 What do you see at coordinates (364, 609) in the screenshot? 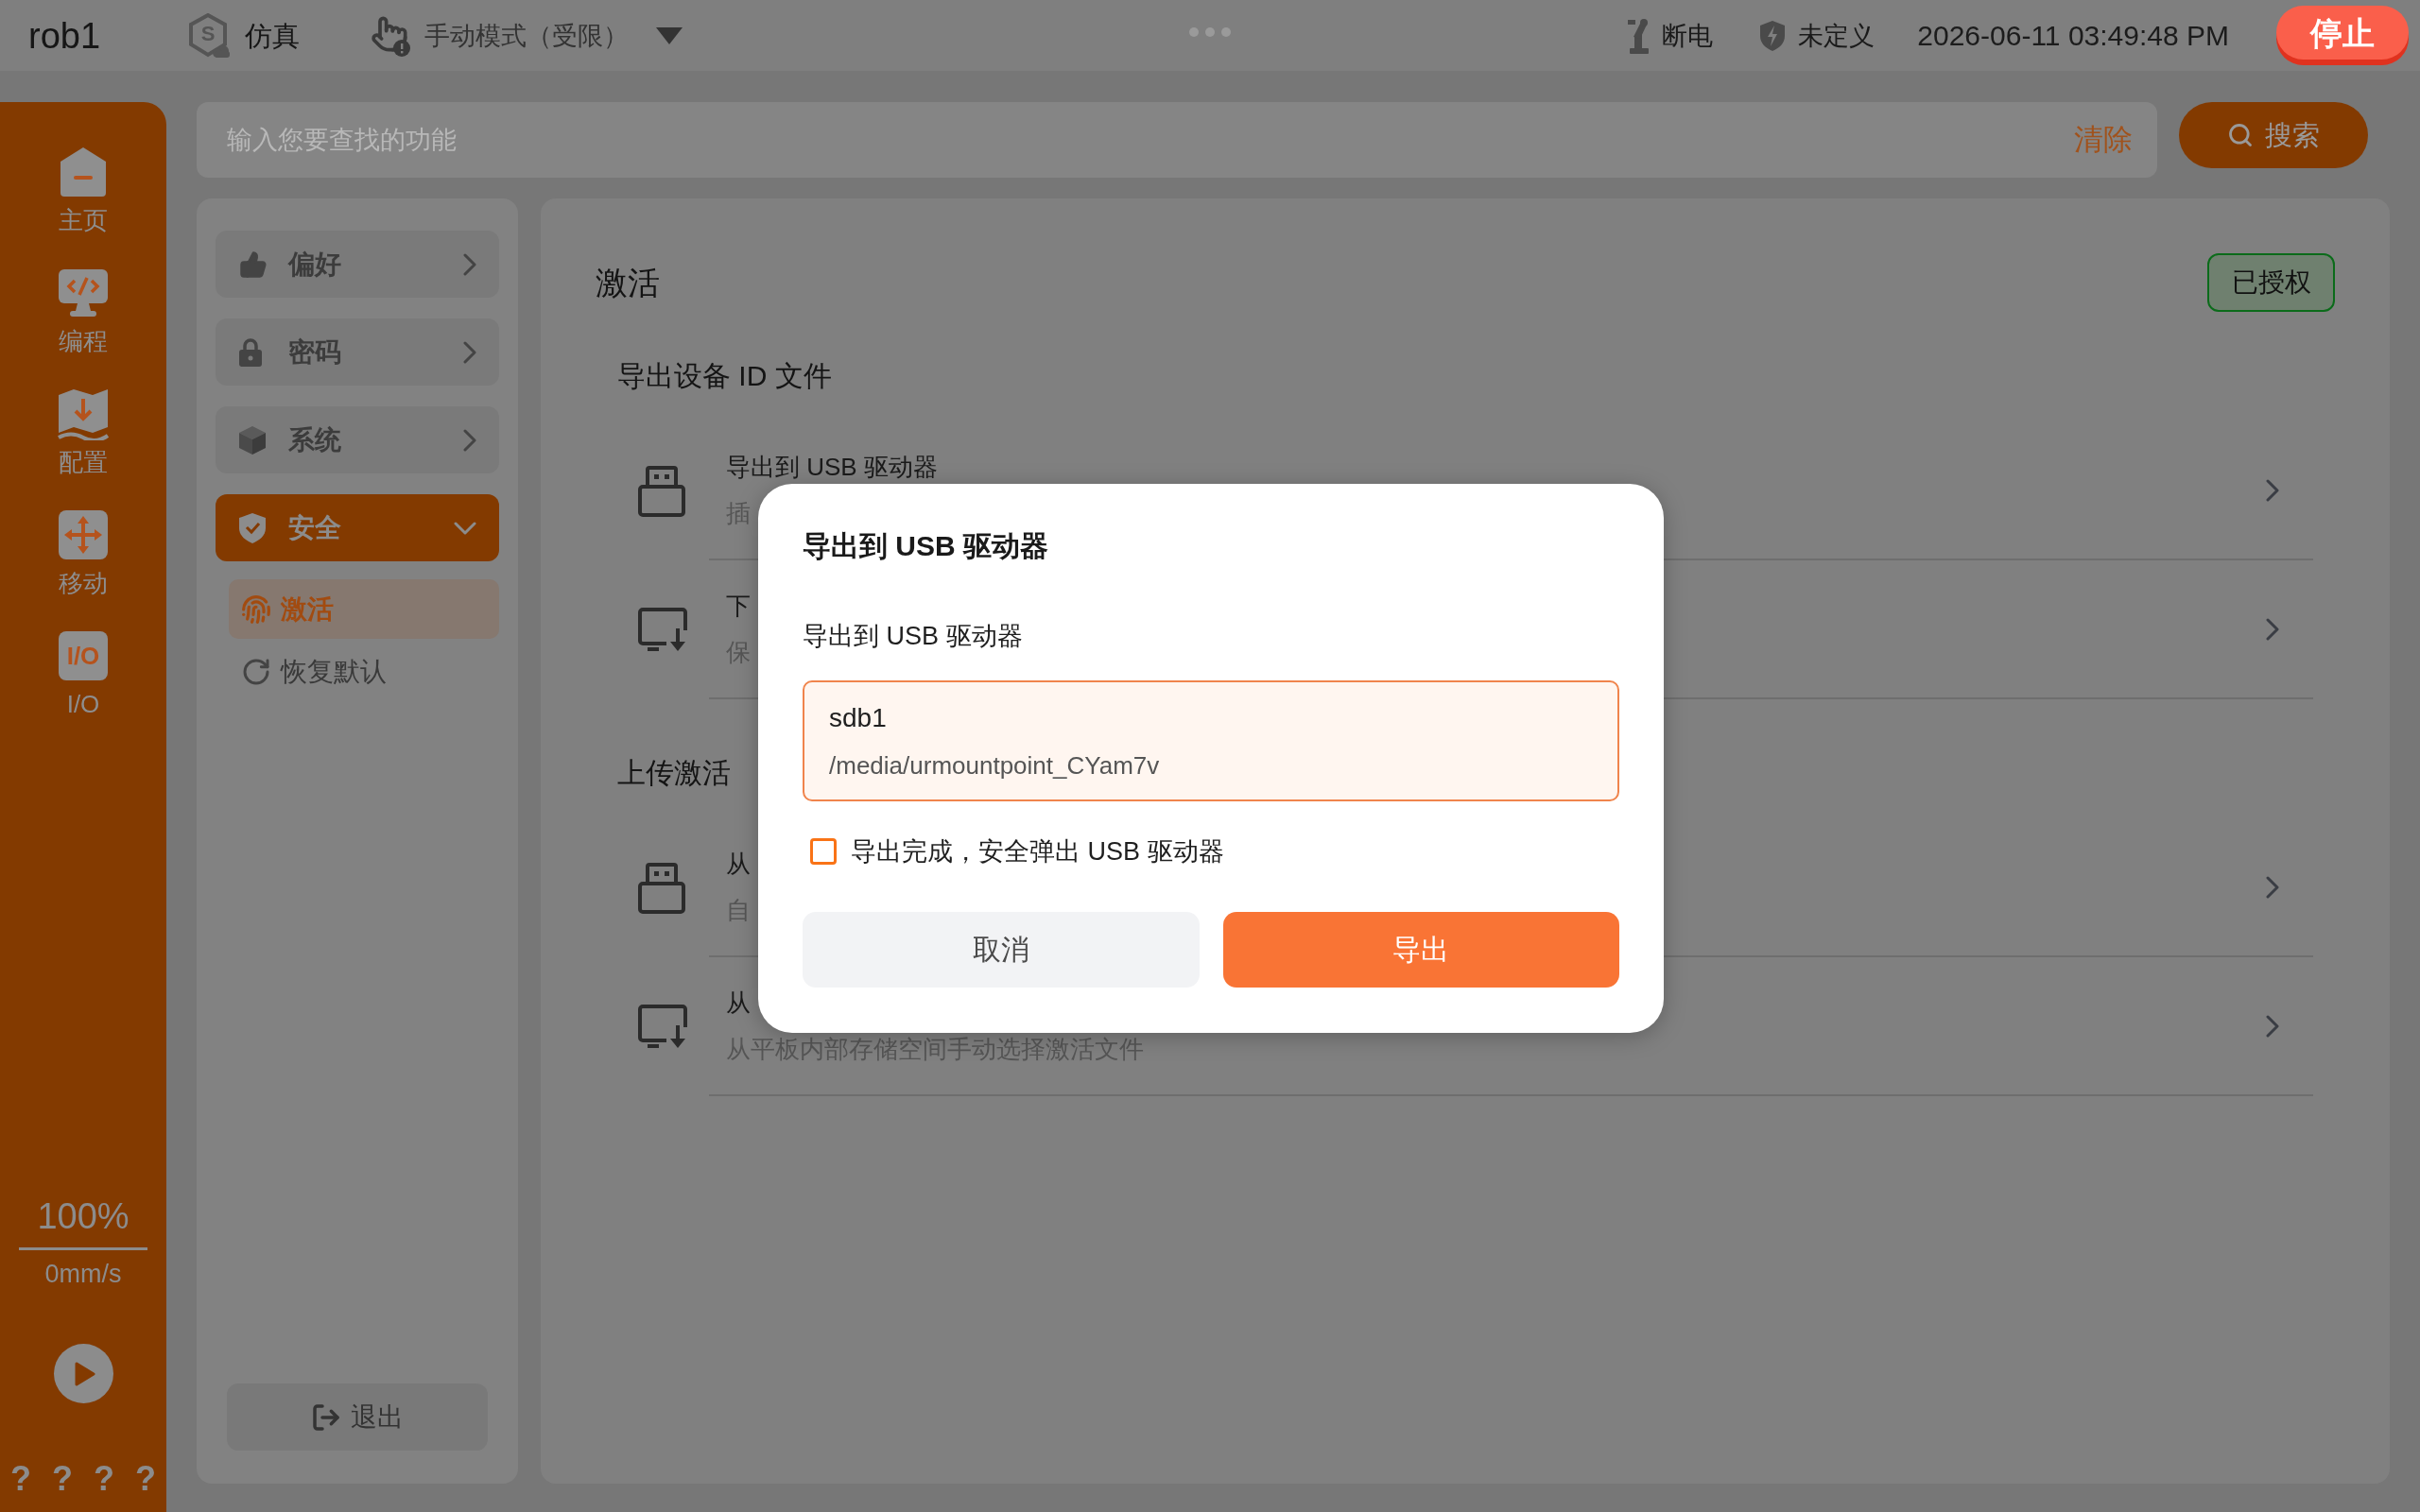
I see `settings-subnav-item: 激活` at bounding box center [364, 609].